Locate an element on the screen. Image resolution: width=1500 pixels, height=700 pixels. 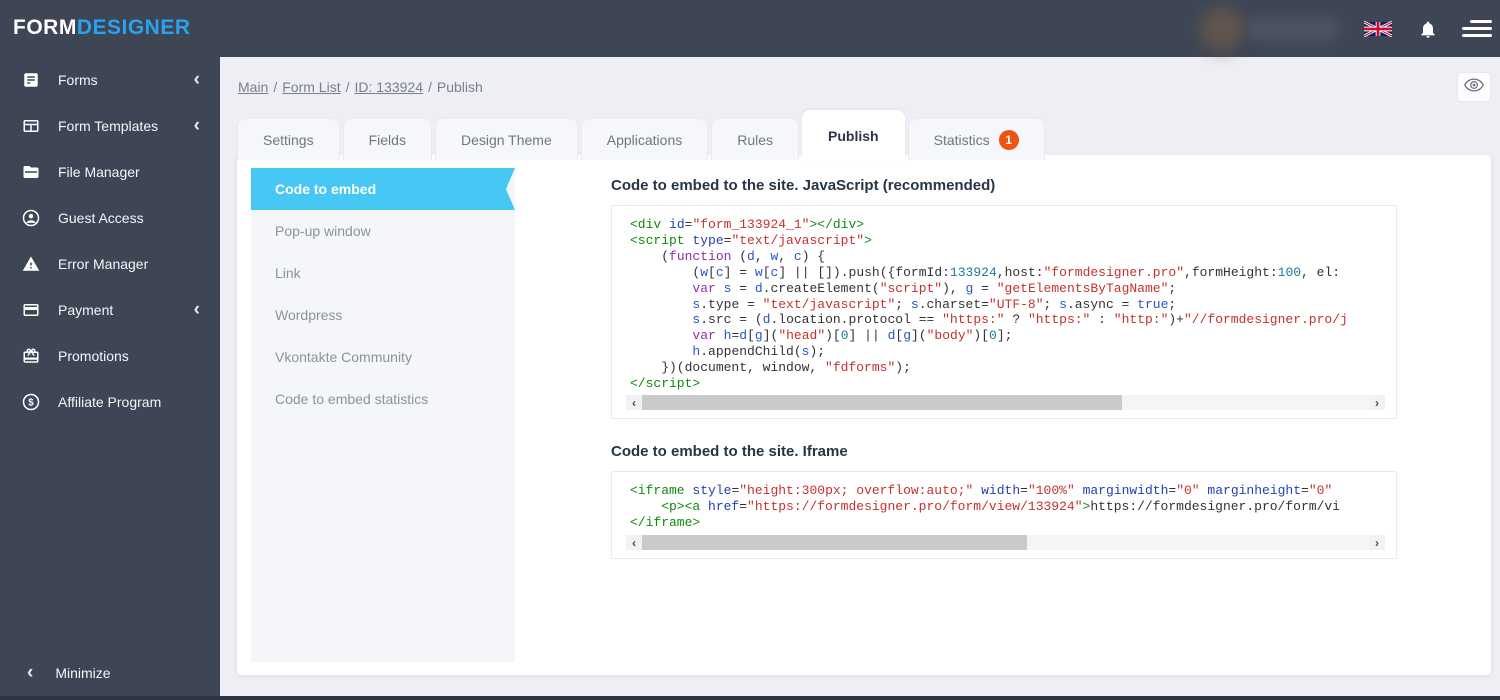
avatar is located at coordinates (1222, 29).